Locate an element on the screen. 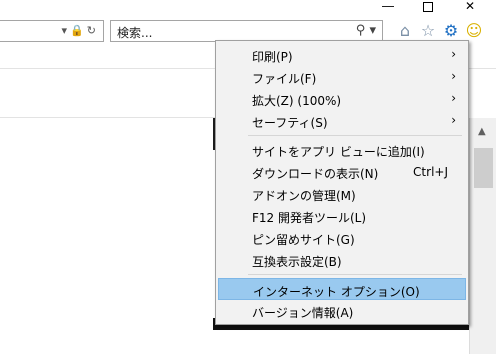 The image size is (496, 354). menu-item-about: バージョン情報(A) is located at coordinates (342, 311).